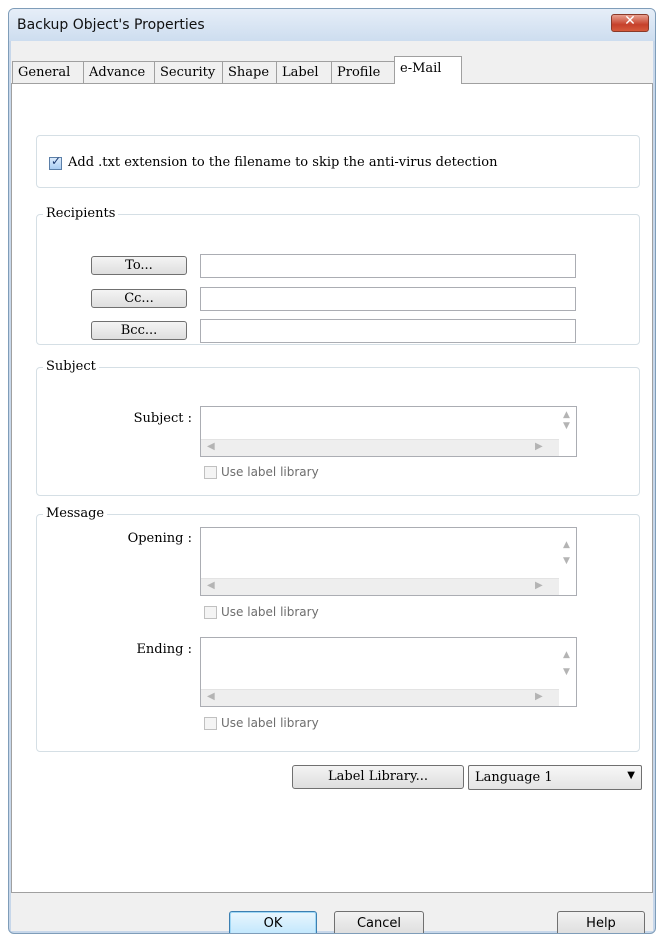 Image resolution: width=660 pixels, height=940 pixels. I want to click on opening-textarea: ▲ ▼ ◀ ▶, so click(388, 561).